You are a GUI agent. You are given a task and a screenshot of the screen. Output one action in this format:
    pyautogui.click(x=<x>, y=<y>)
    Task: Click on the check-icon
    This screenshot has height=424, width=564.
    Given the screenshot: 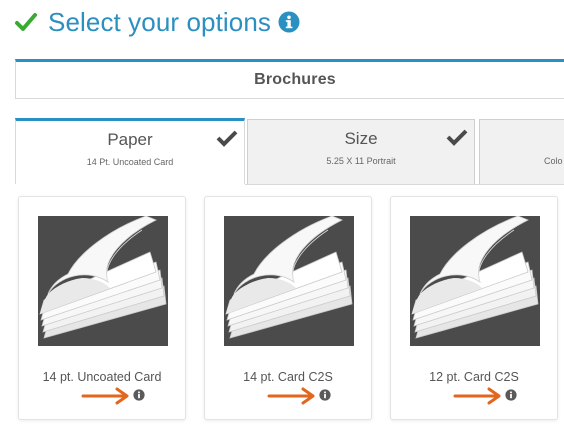 What is the action you would take?
    pyautogui.click(x=26, y=22)
    